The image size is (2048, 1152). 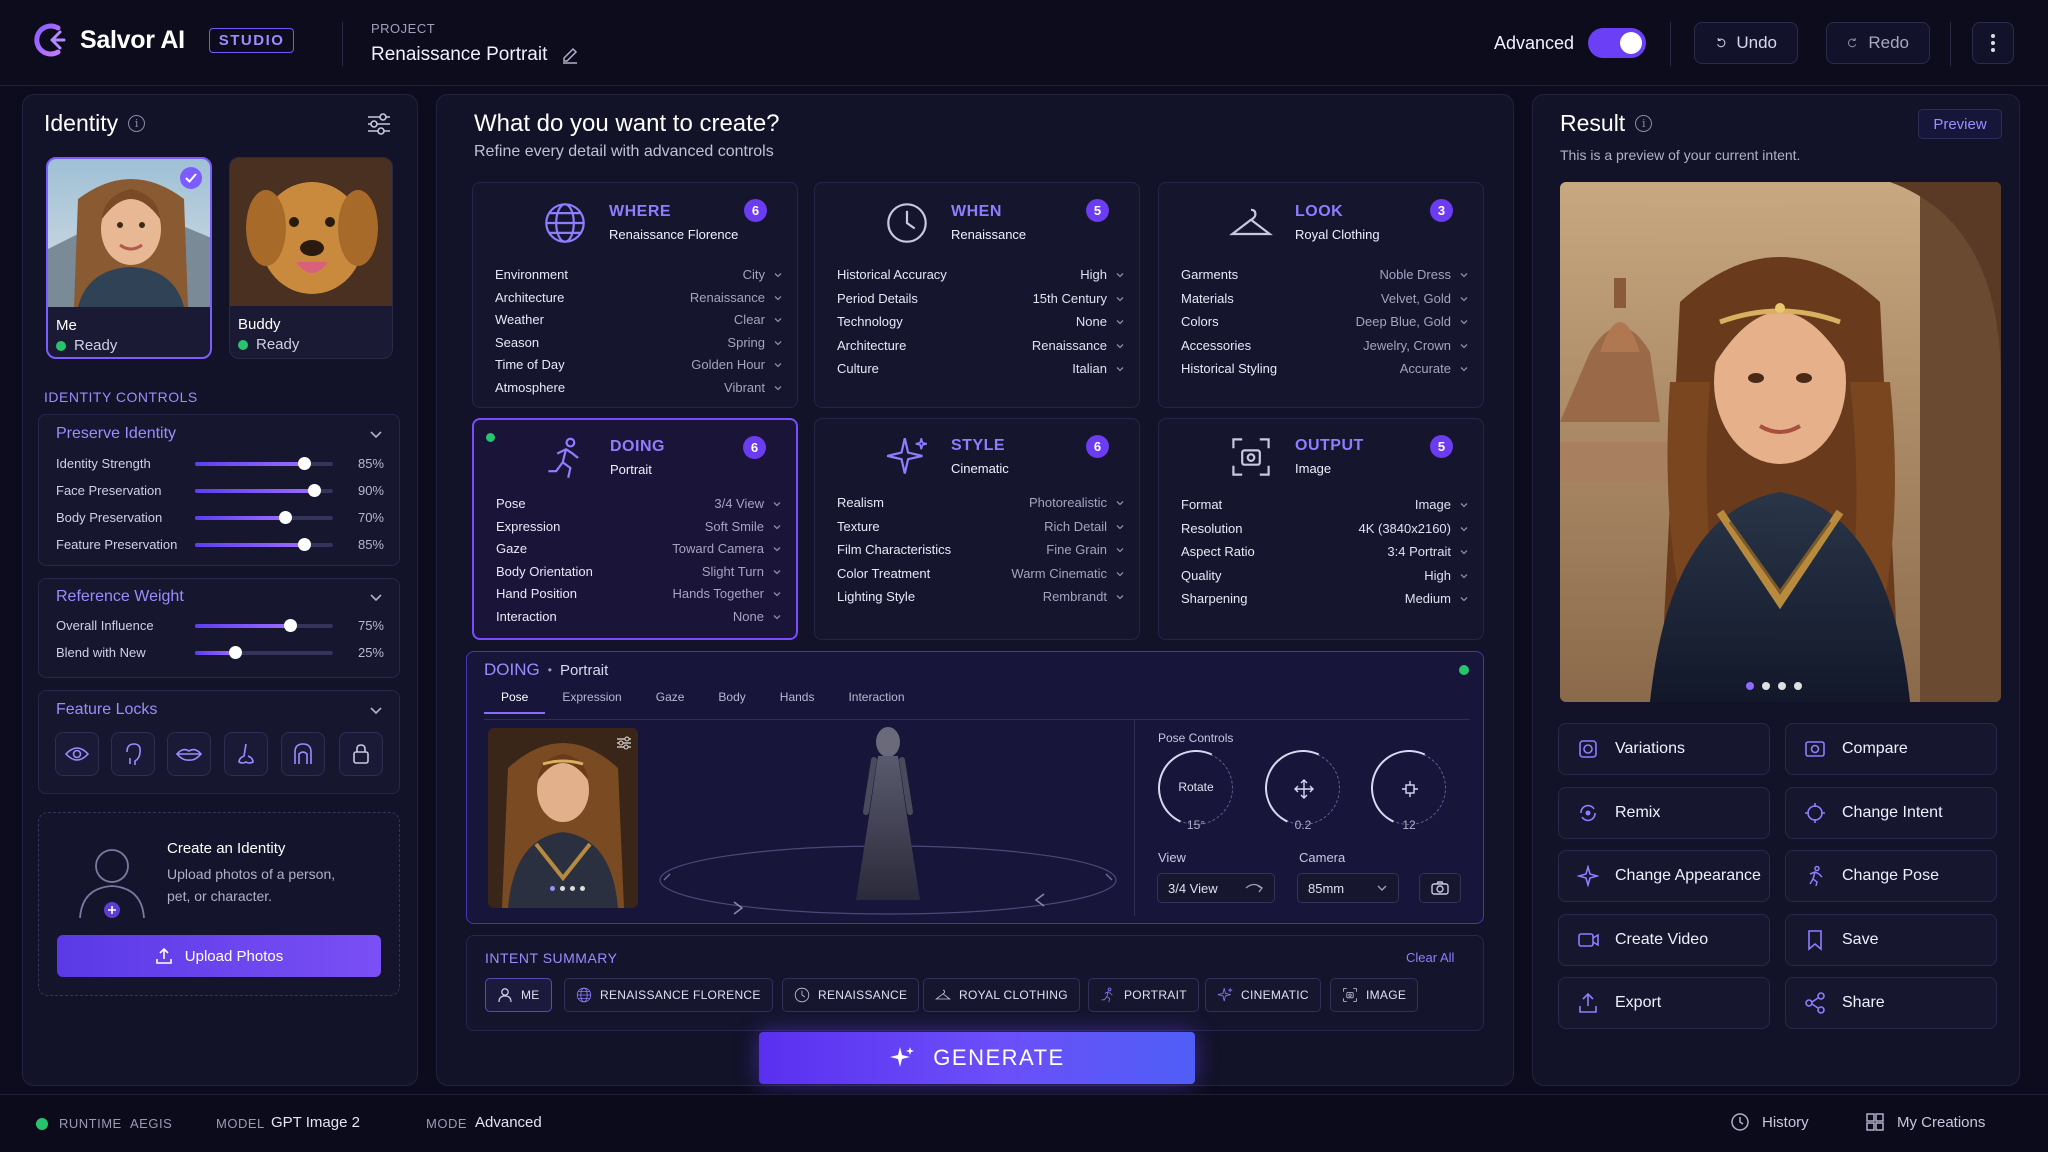 What do you see at coordinates (1325, 505) in the screenshot?
I see `intent-option-row: Format Image` at bounding box center [1325, 505].